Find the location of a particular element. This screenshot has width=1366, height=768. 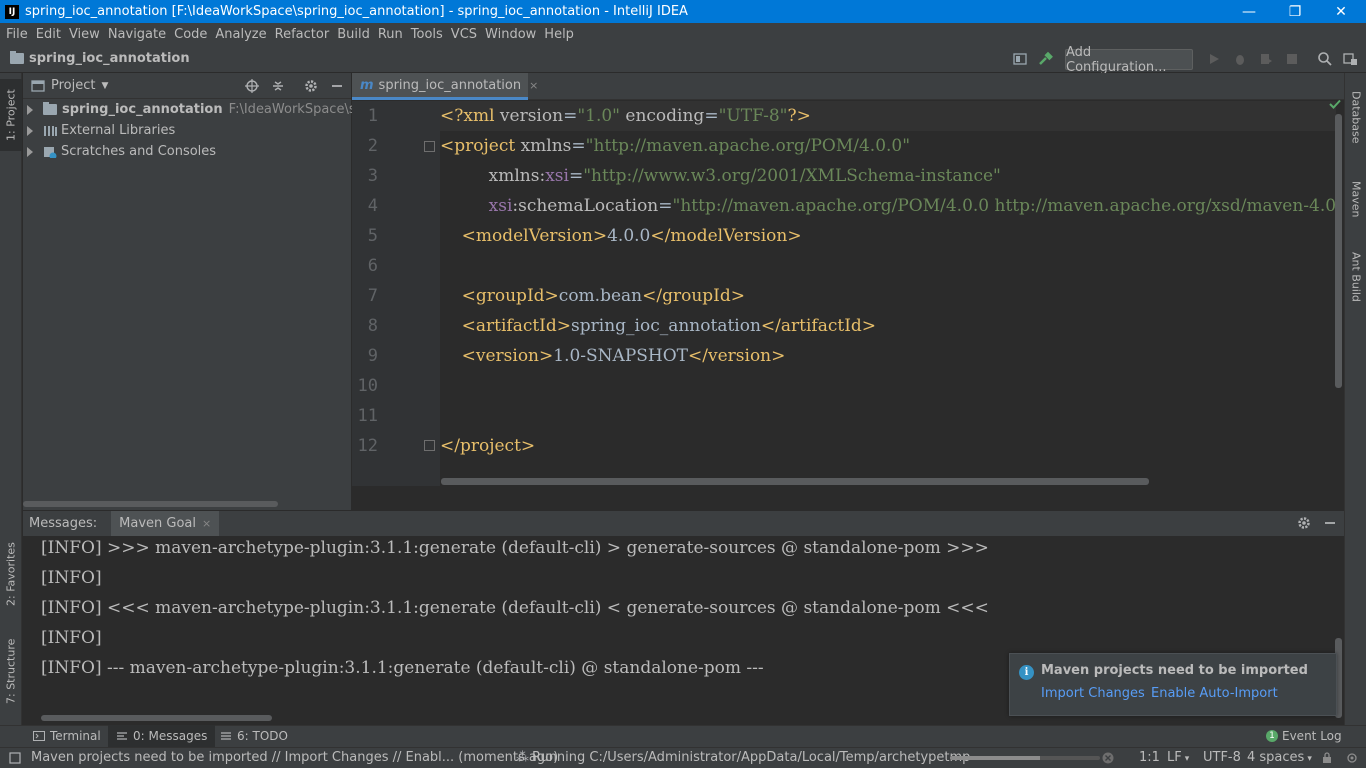

chevron-down-icon: ▾ is located at coordinates (1309, 759).